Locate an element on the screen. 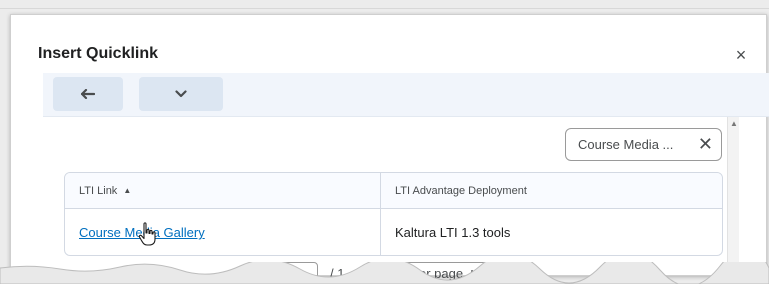 The image size is (769, 284). dialog-toolbar is located at coordinates (406, 95).